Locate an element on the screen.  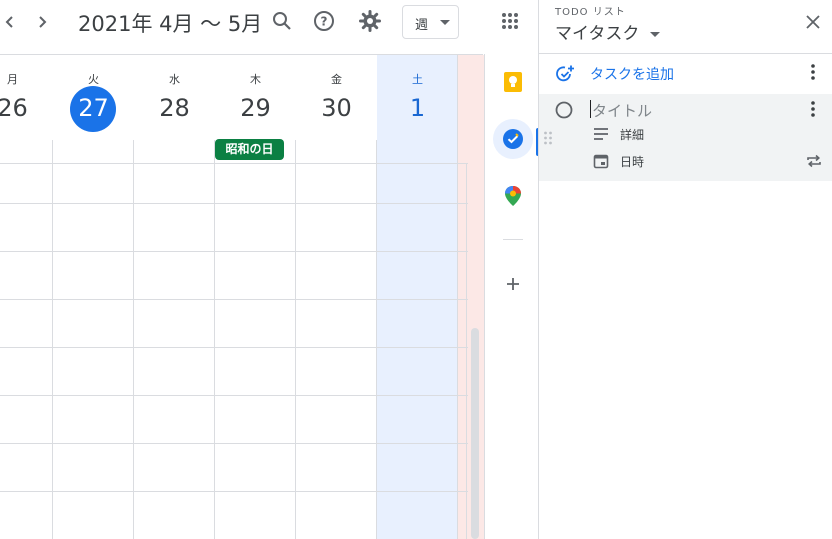
close-panel-button is located at coordinates (813, 22).